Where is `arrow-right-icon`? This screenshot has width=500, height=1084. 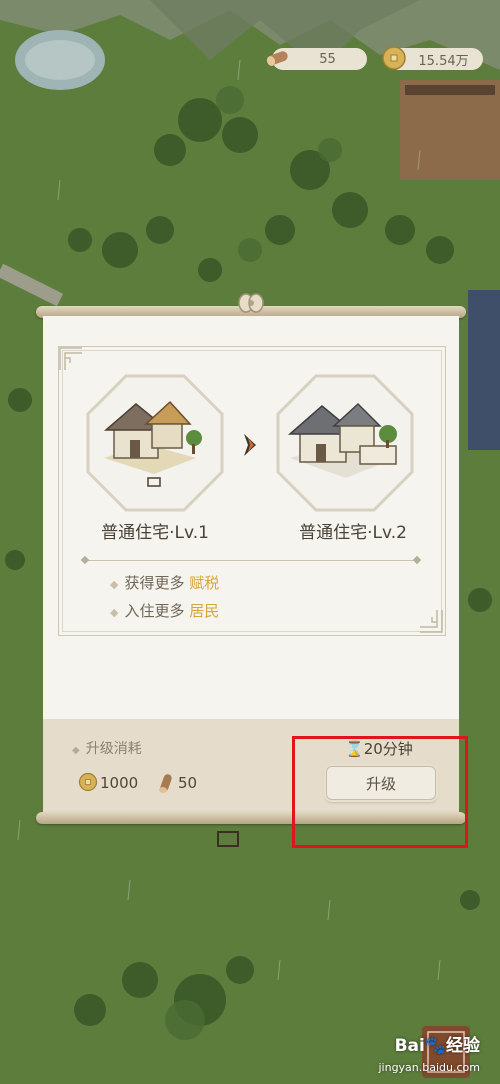 arrow-right-icon is located at coordinates (250, 445).